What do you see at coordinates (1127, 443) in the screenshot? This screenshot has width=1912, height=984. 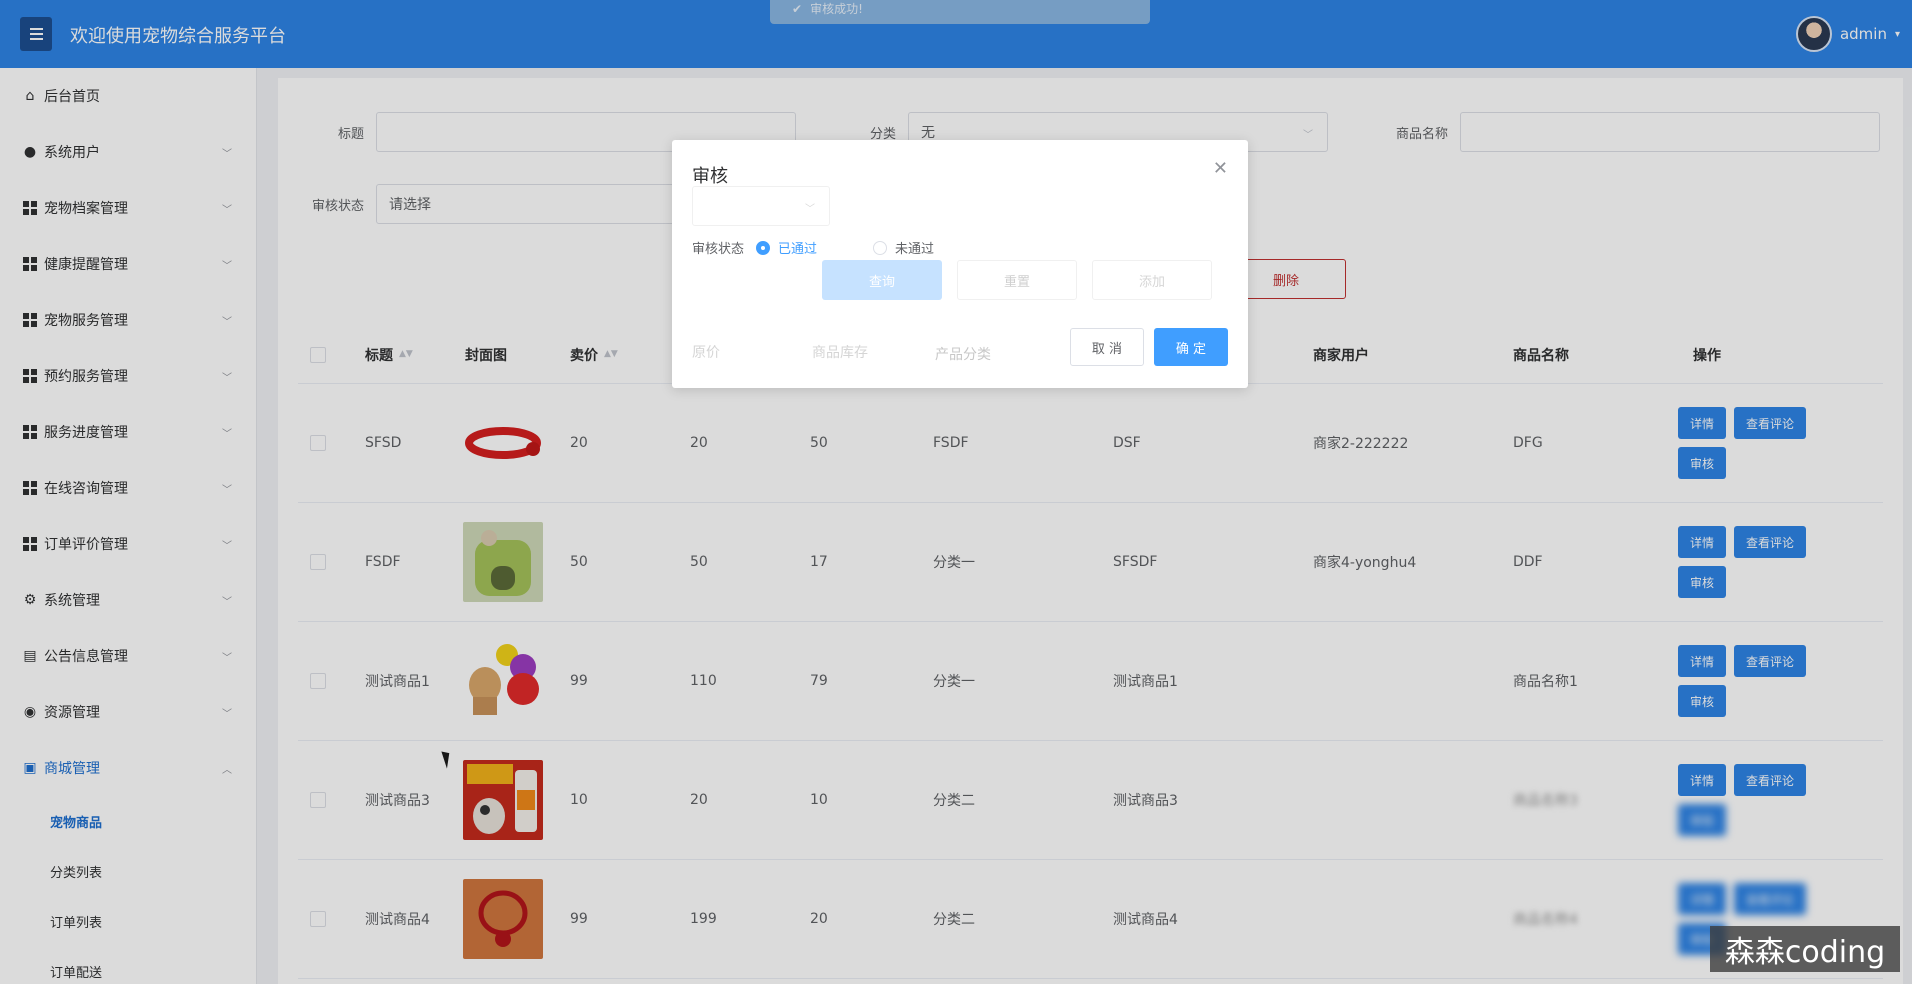 I see `cell-description: DSF` at bounding box center [1127, 443].